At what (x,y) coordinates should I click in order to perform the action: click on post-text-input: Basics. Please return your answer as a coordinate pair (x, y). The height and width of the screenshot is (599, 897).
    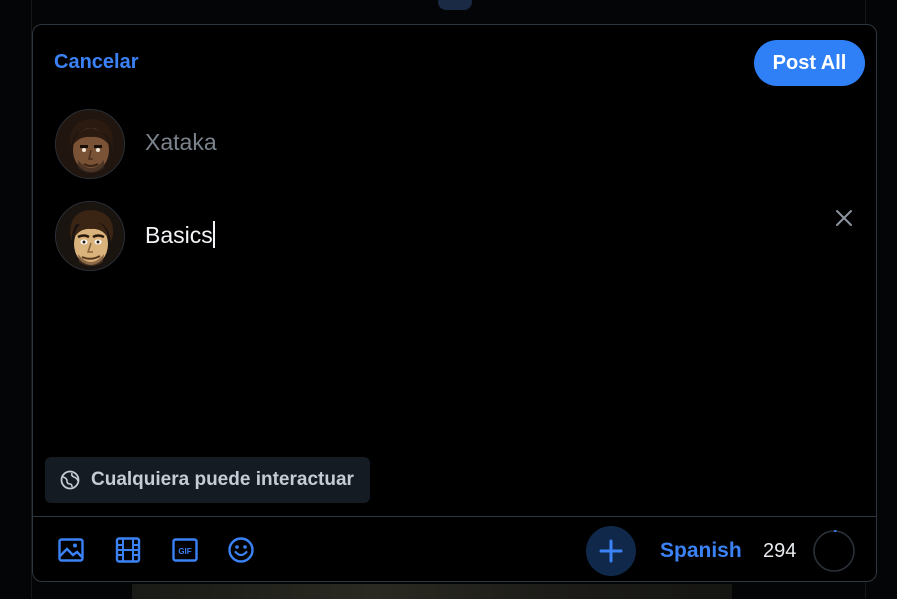
    Looking at the image, I should click on (180, 235).